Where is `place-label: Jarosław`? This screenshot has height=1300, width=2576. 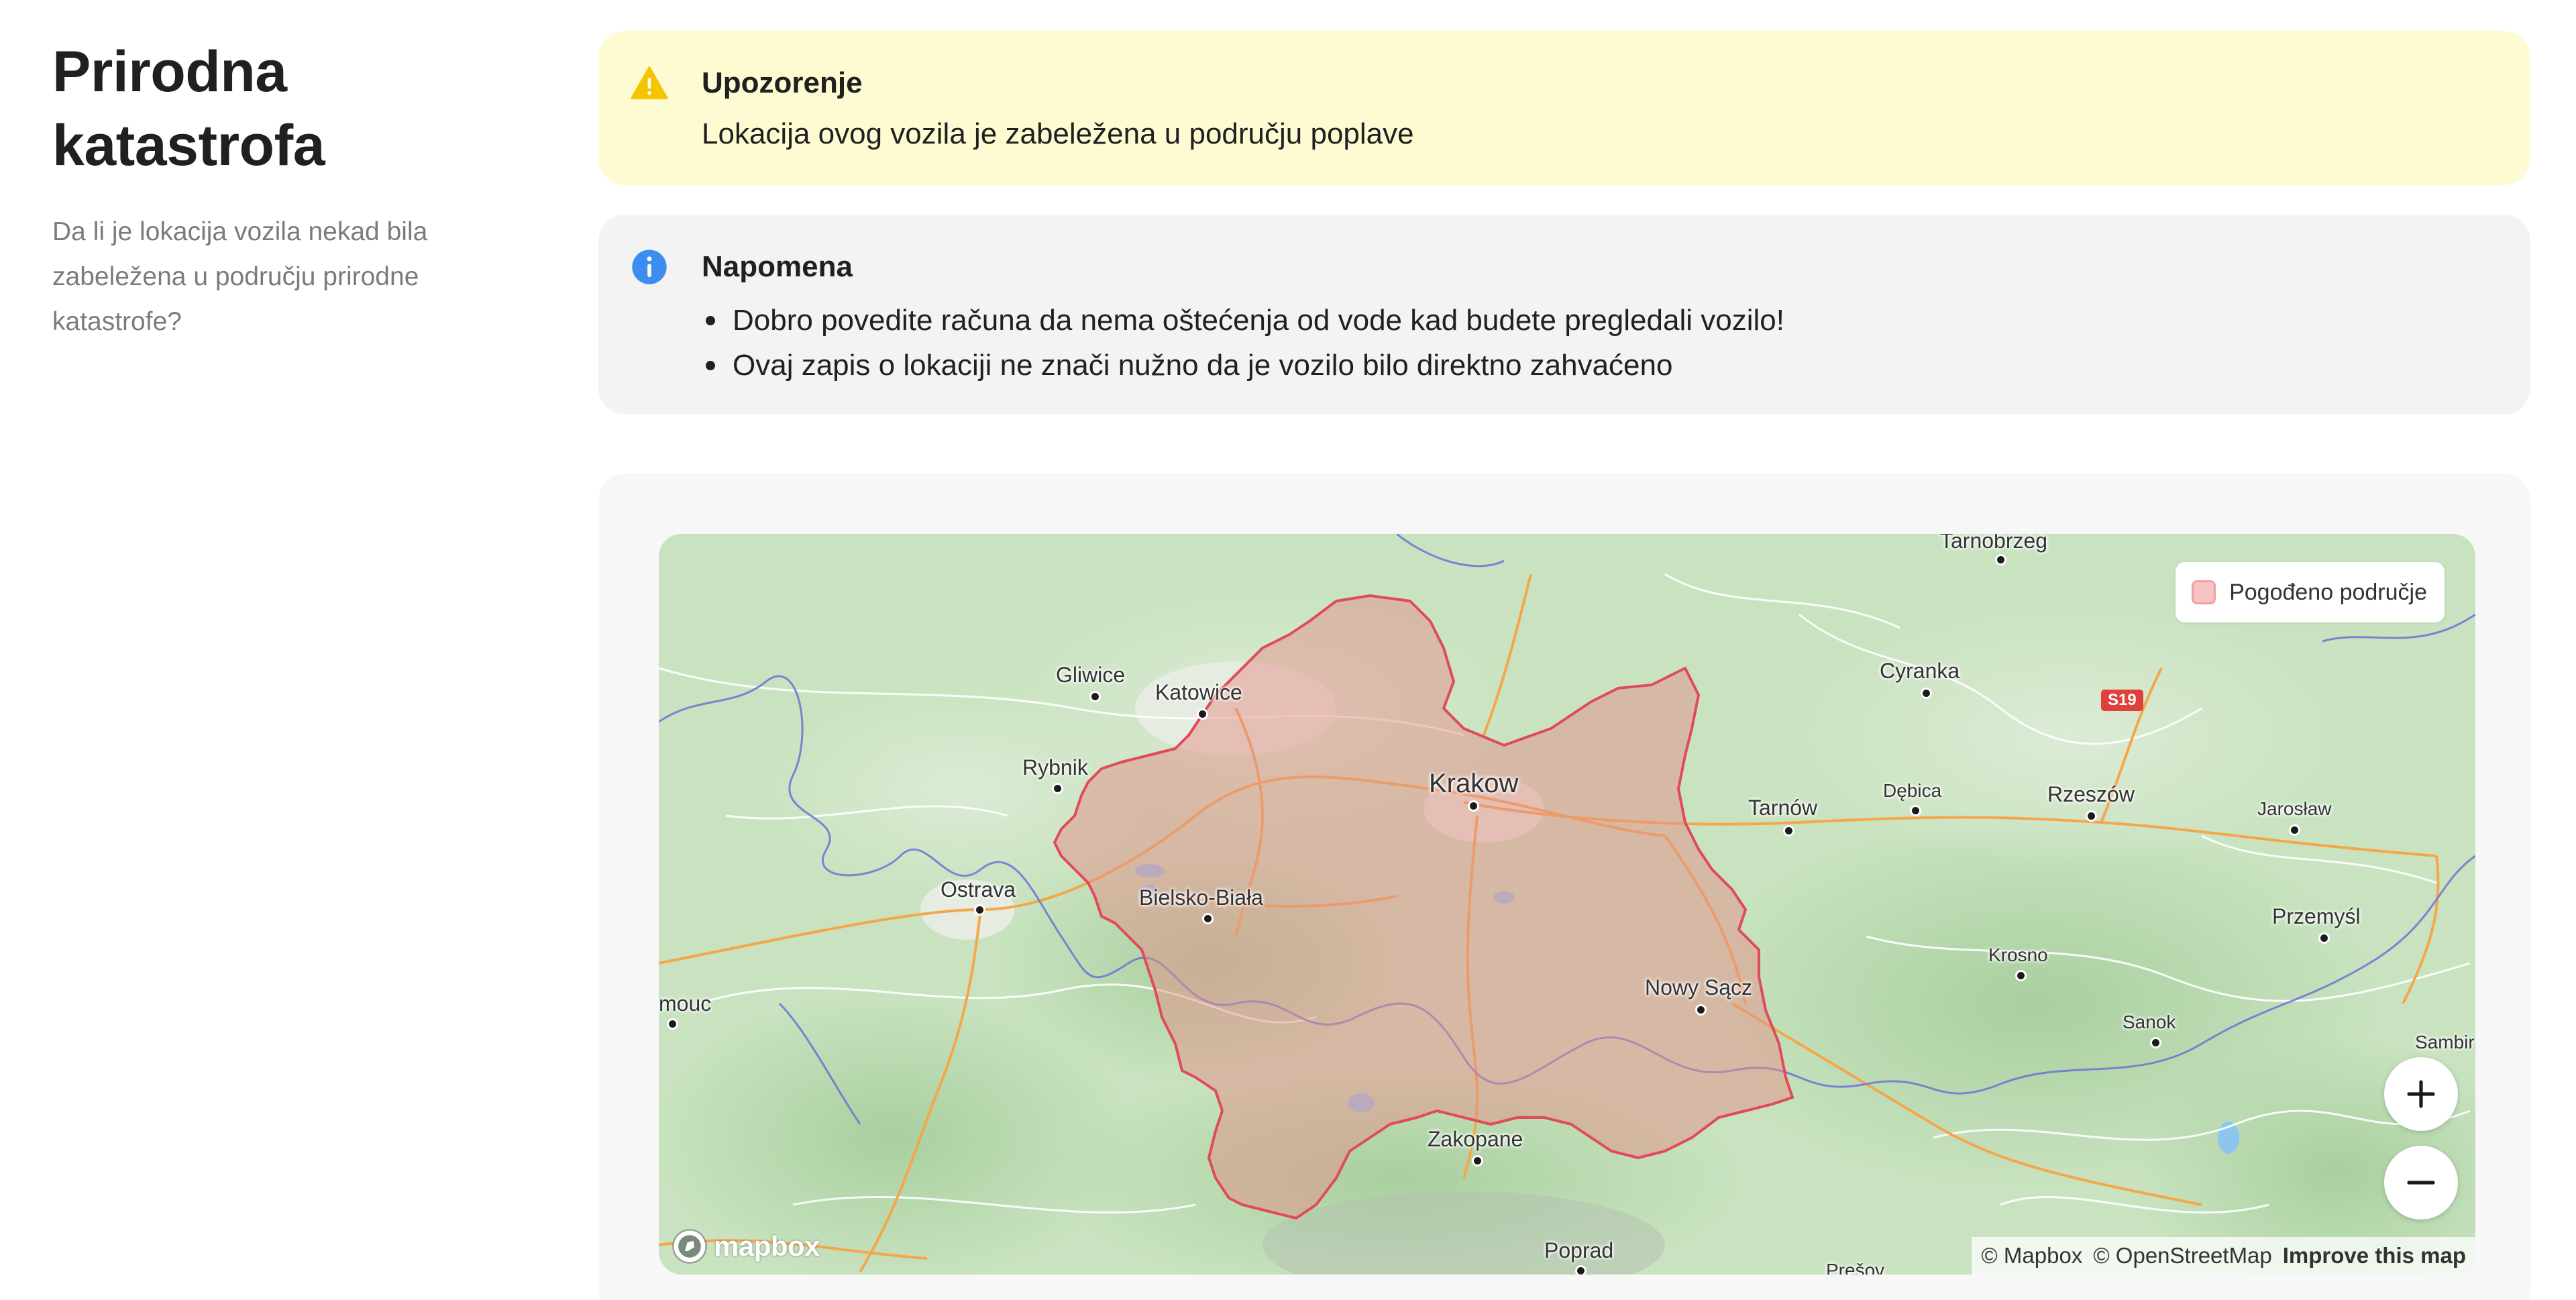
place-label: Jarosław is located at coordinates (2294, 809).